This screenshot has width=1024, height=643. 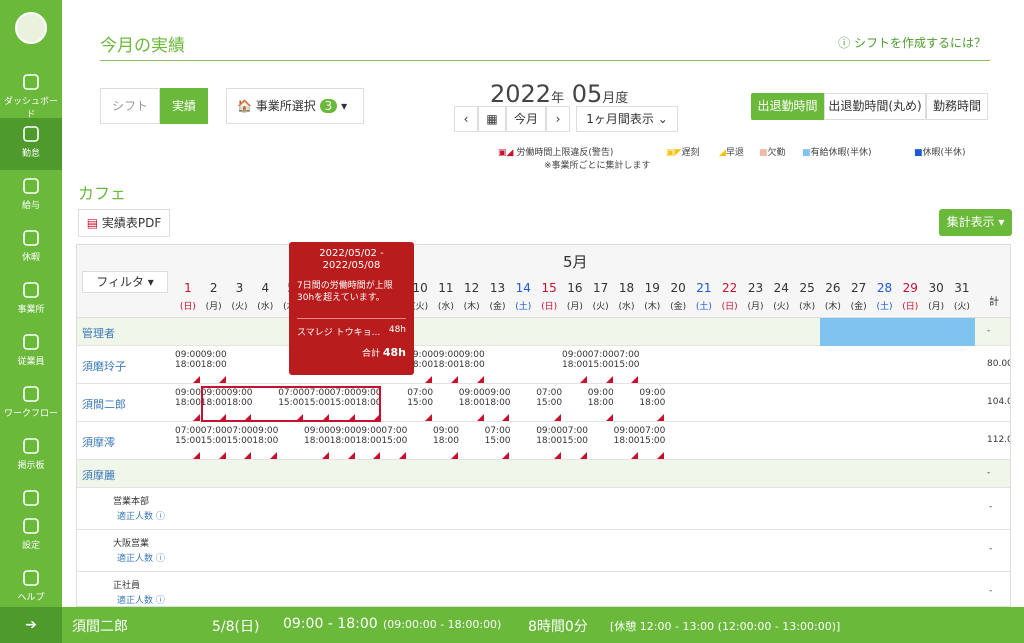 What do you see at coordinates (31, 404) in the screenshot?
I see `sidebar-item-6: ワークフロー` at bounding box center [31, 404].